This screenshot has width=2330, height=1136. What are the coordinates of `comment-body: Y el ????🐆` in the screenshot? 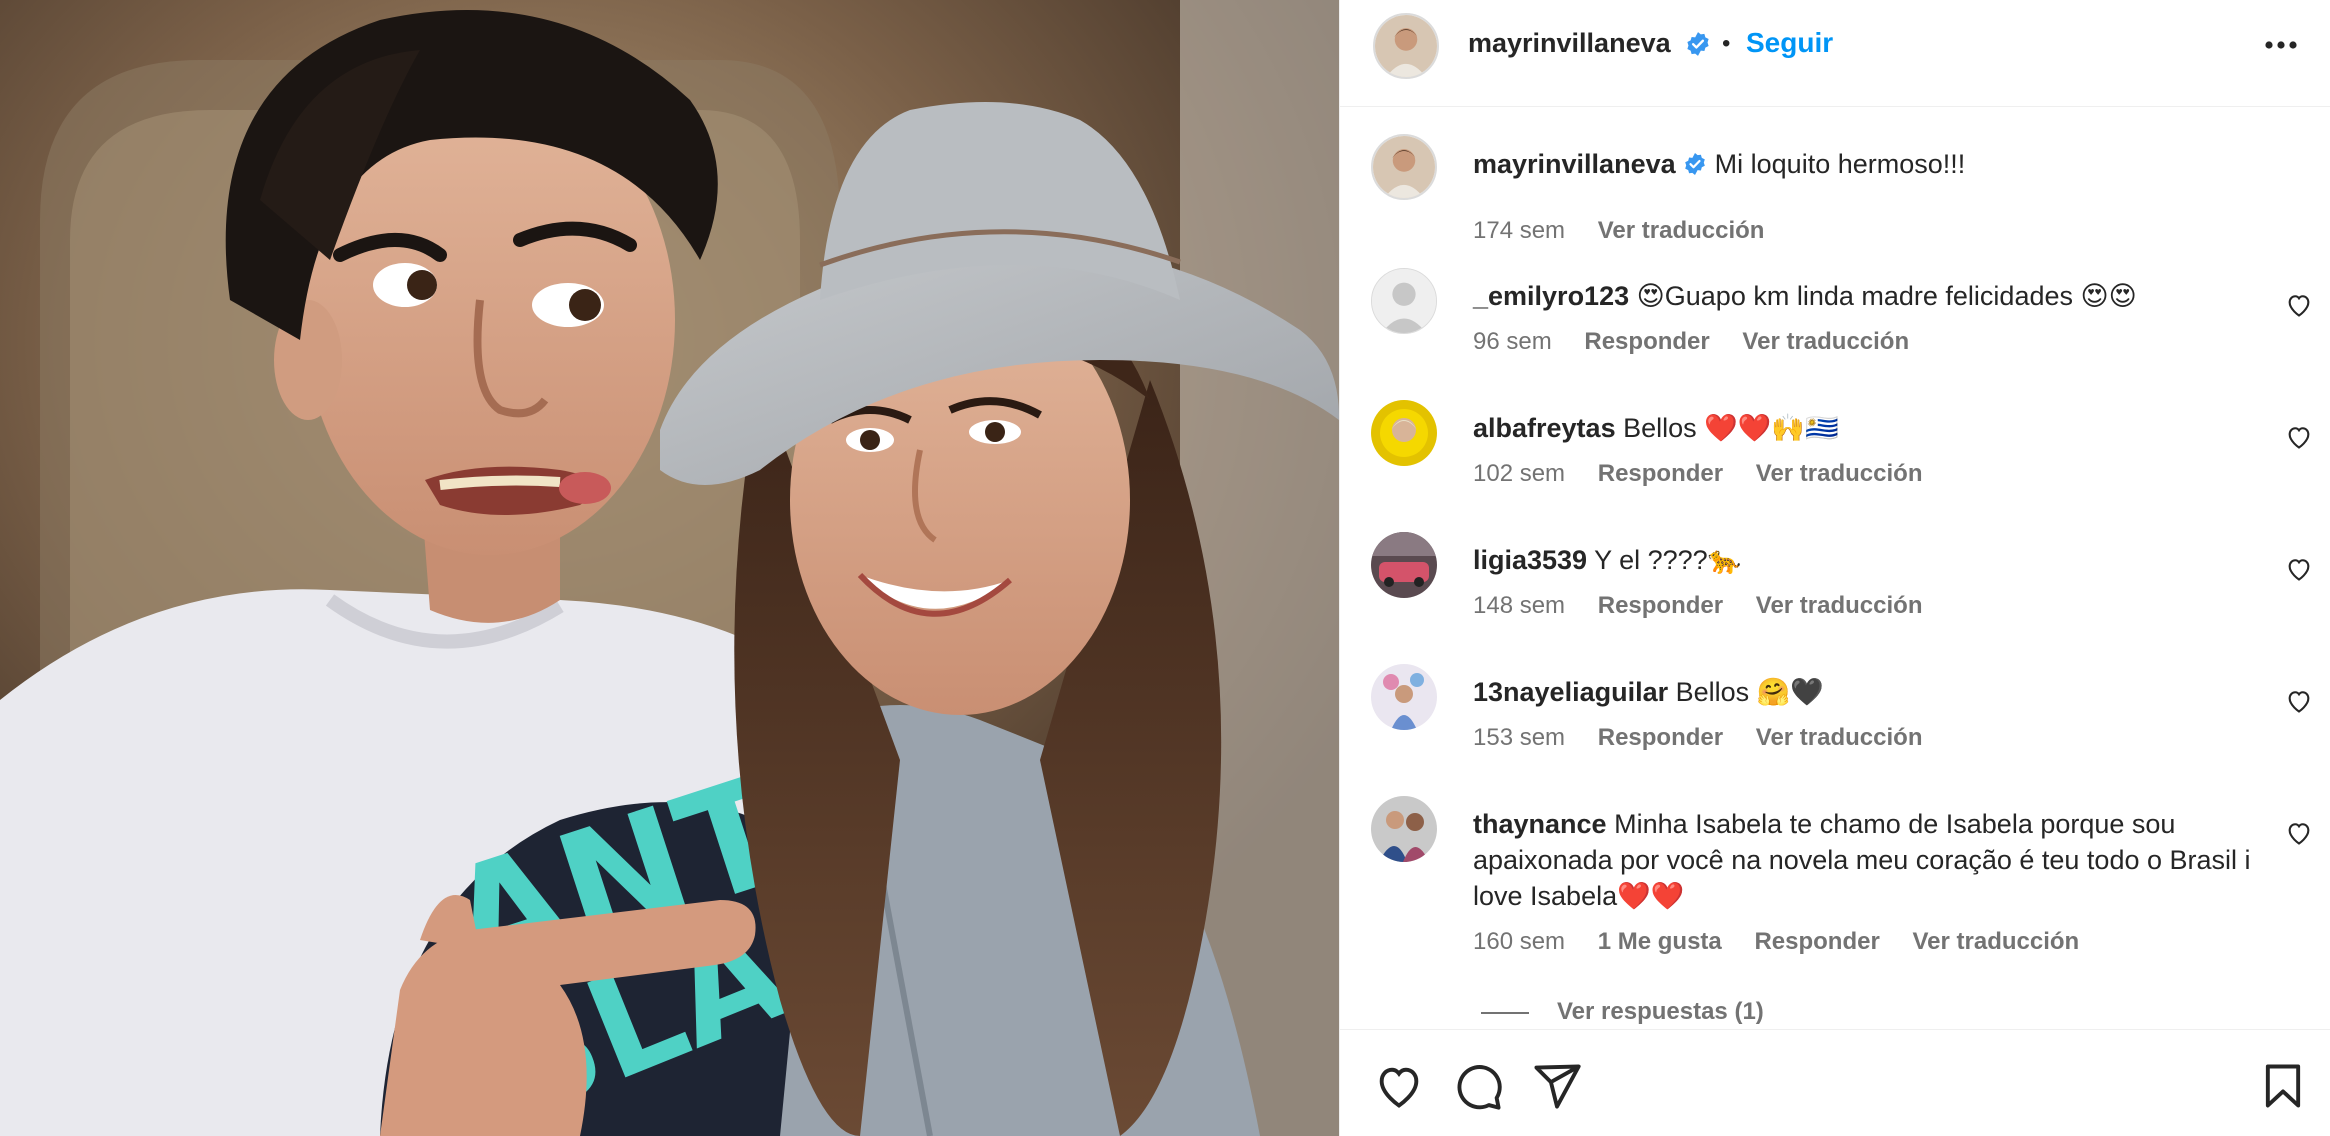 It's located at (1668, 560).